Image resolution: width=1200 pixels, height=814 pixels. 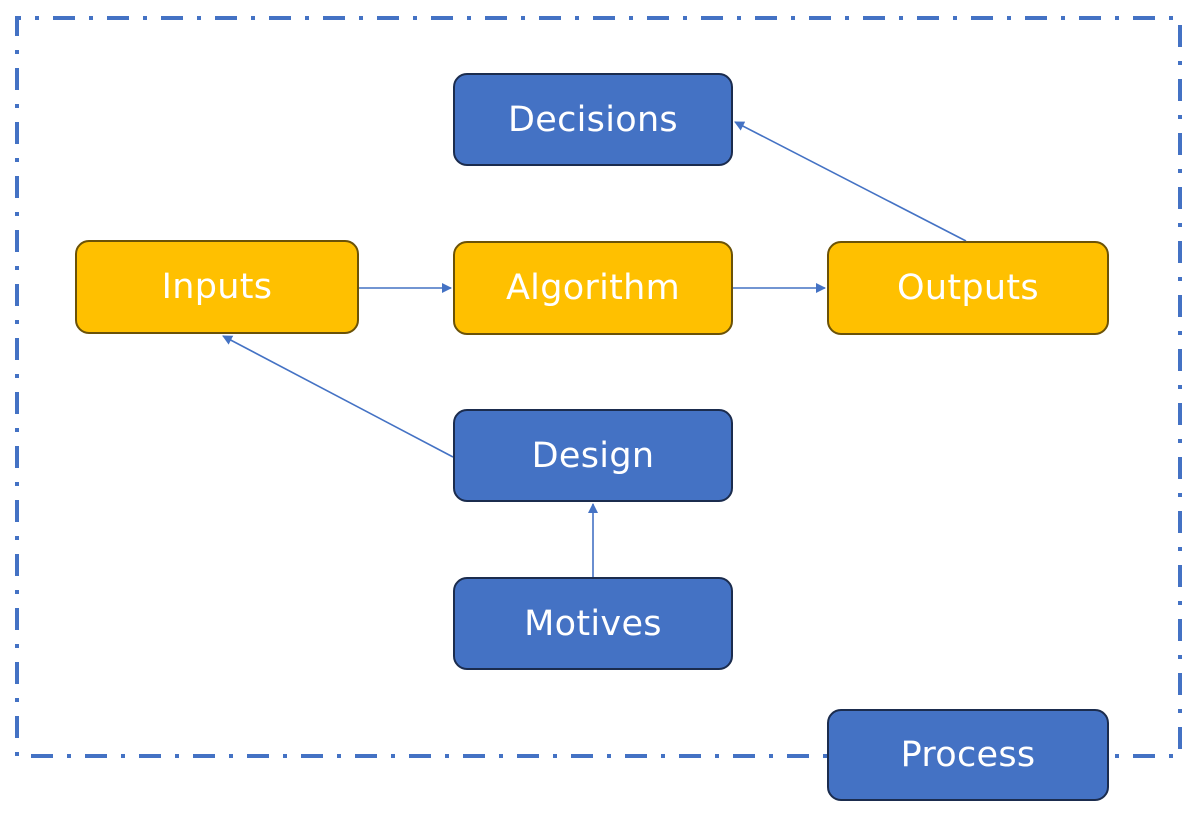 I want to click on inputs-node: Inputs, so click(x=217, y=287).